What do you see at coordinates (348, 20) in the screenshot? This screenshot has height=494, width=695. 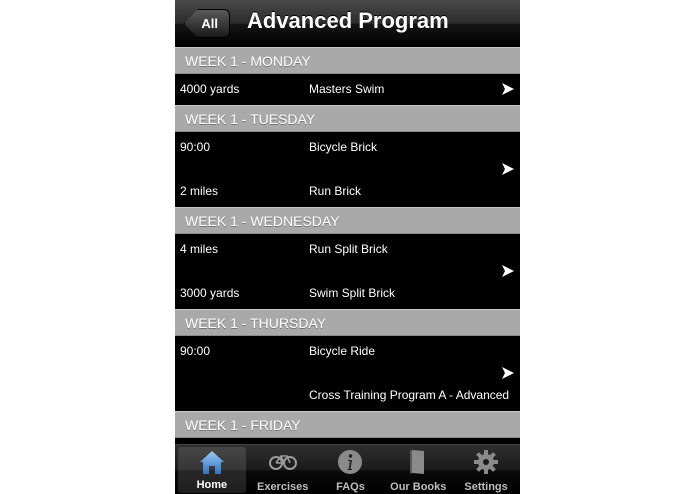 I see `page-title: Advanced Program` at bounding box center [348, 20].